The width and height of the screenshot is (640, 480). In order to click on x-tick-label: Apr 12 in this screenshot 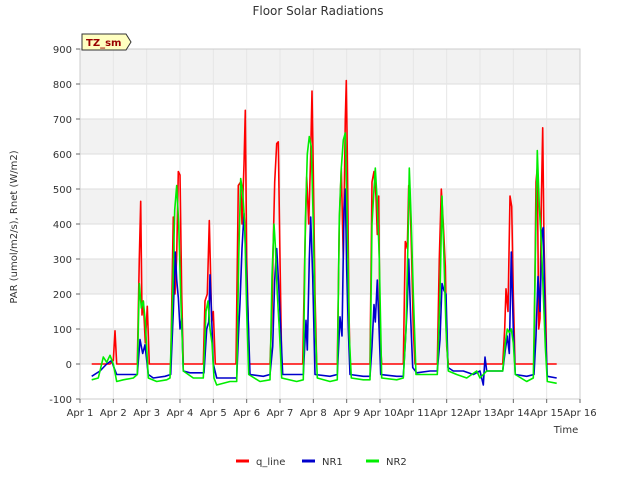, I will do `click(446, 413)`.